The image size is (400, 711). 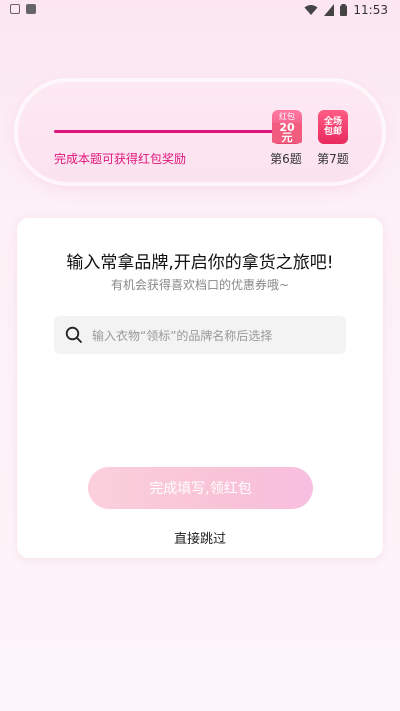 What do you see at coordinates (217, 336) in the screenshot?
I see `brand-search-input` at bounding box center [217, 336].